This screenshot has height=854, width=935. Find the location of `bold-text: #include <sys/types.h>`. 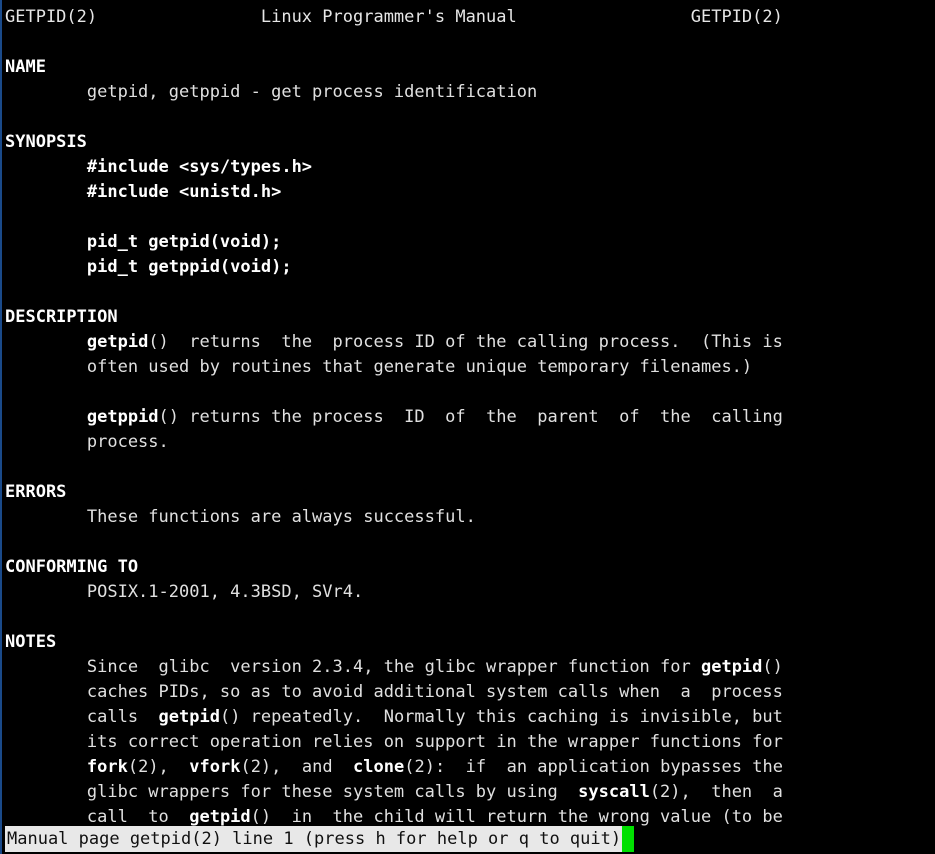

bold-text: #include <sys/types.h> is located at coordinates (159, 167).